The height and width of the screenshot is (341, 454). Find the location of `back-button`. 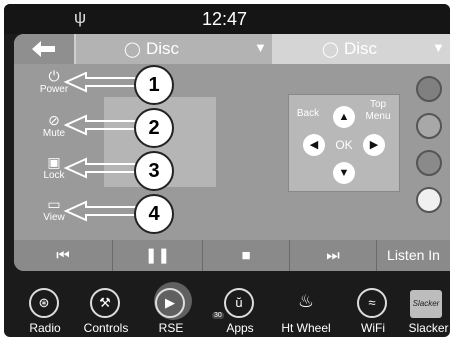

back-button is located at coordinates (44, 49).